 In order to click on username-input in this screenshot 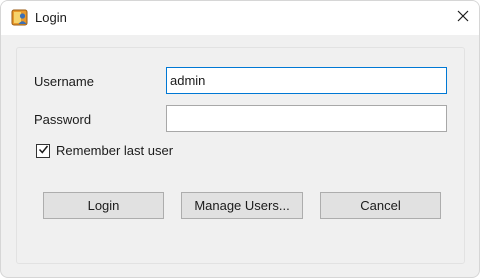, I will do `click(306, 80)`.